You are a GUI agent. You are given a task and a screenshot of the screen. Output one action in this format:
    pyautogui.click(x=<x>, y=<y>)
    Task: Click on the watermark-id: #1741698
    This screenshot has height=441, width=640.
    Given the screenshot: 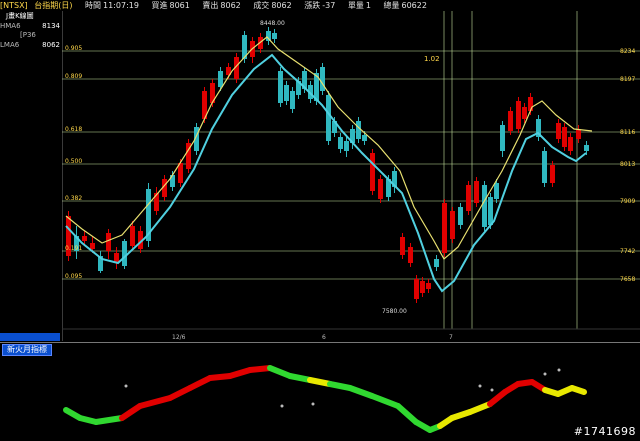 What is the action you would take?
    pyautogui.click(x=604, y=431)
    